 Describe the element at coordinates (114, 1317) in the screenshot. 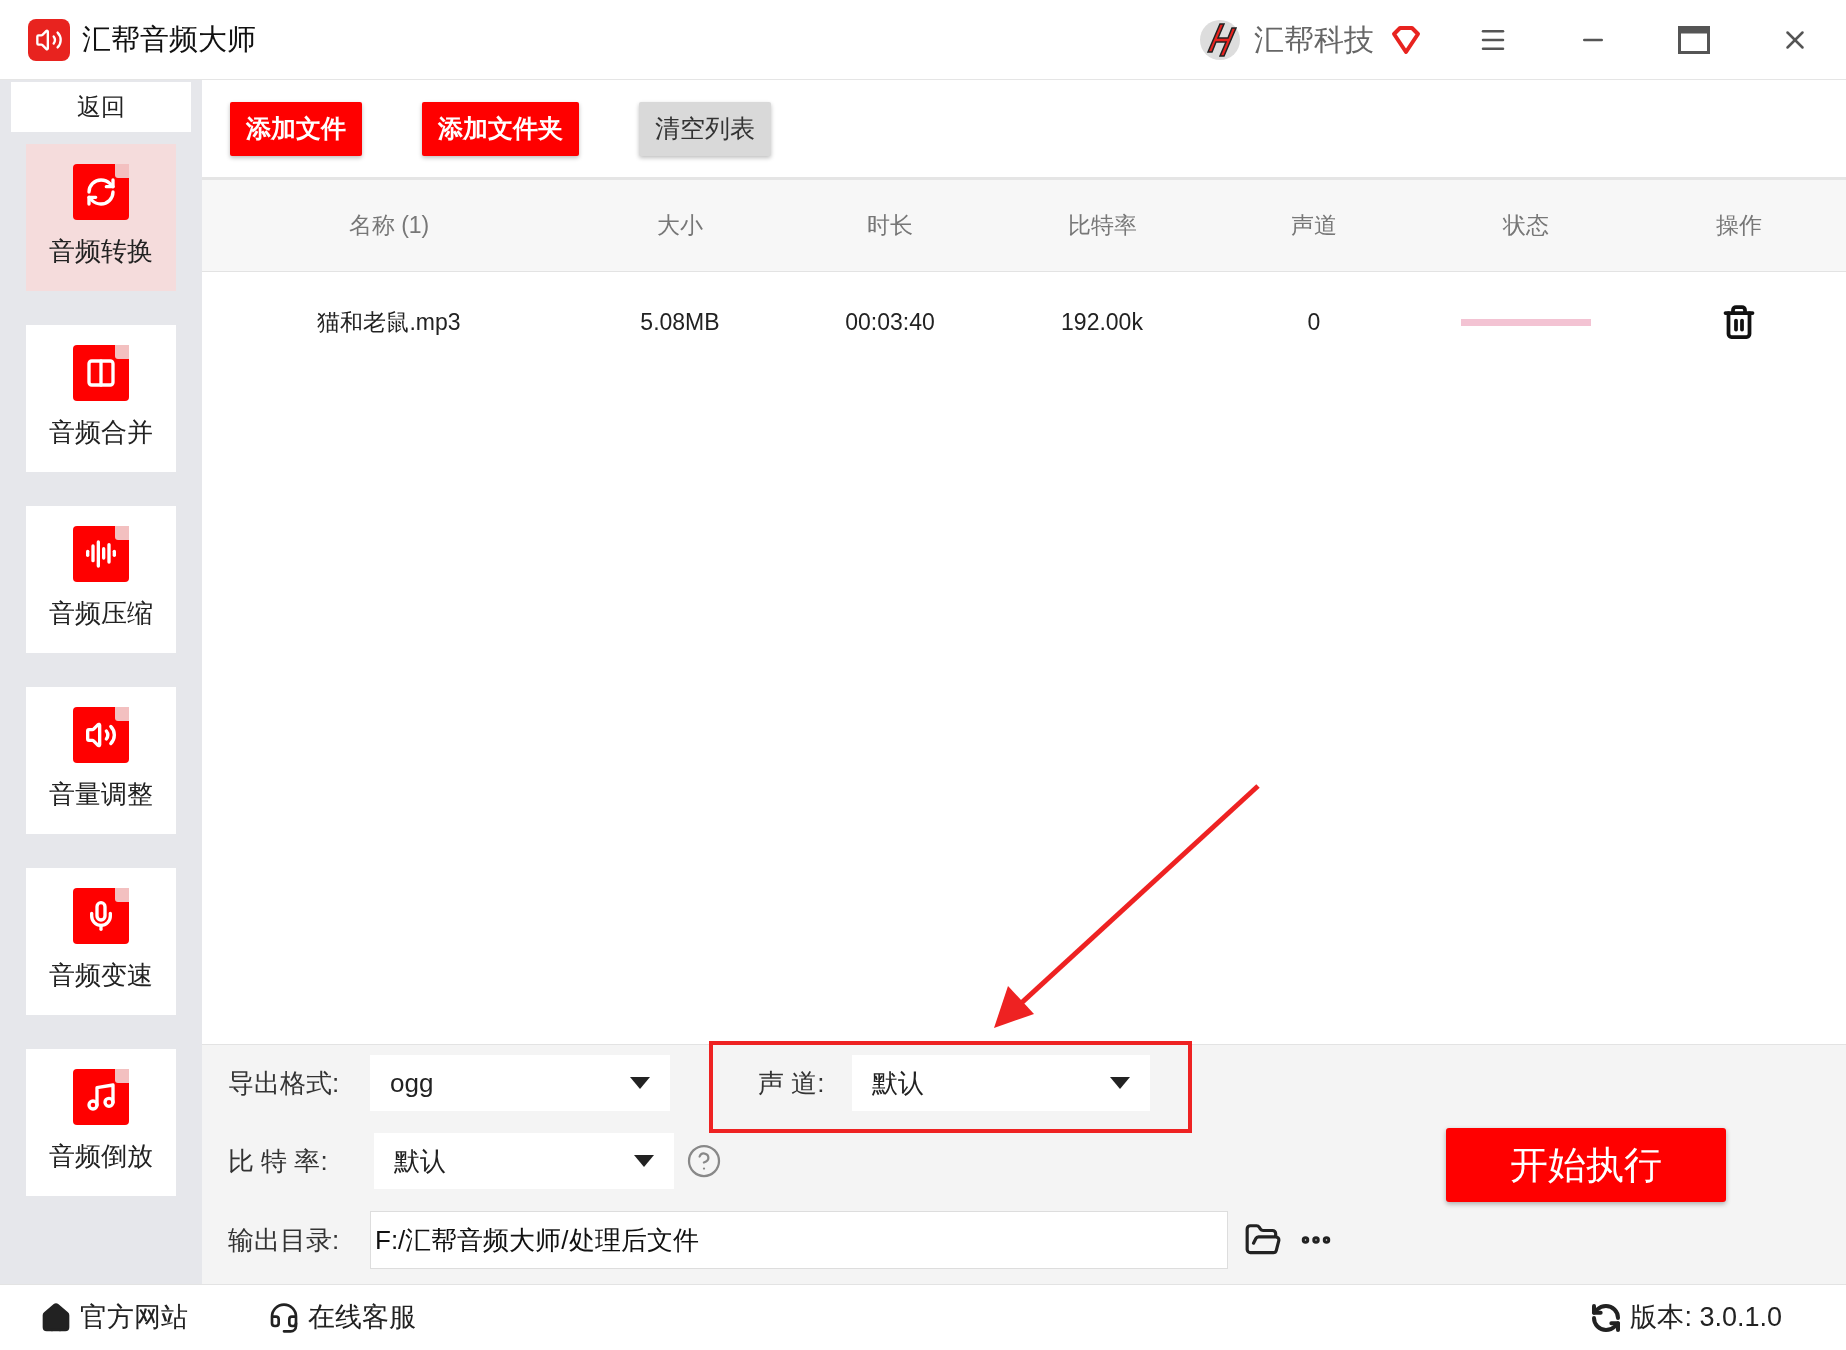

I see `website-link: 官方网站` at that location.